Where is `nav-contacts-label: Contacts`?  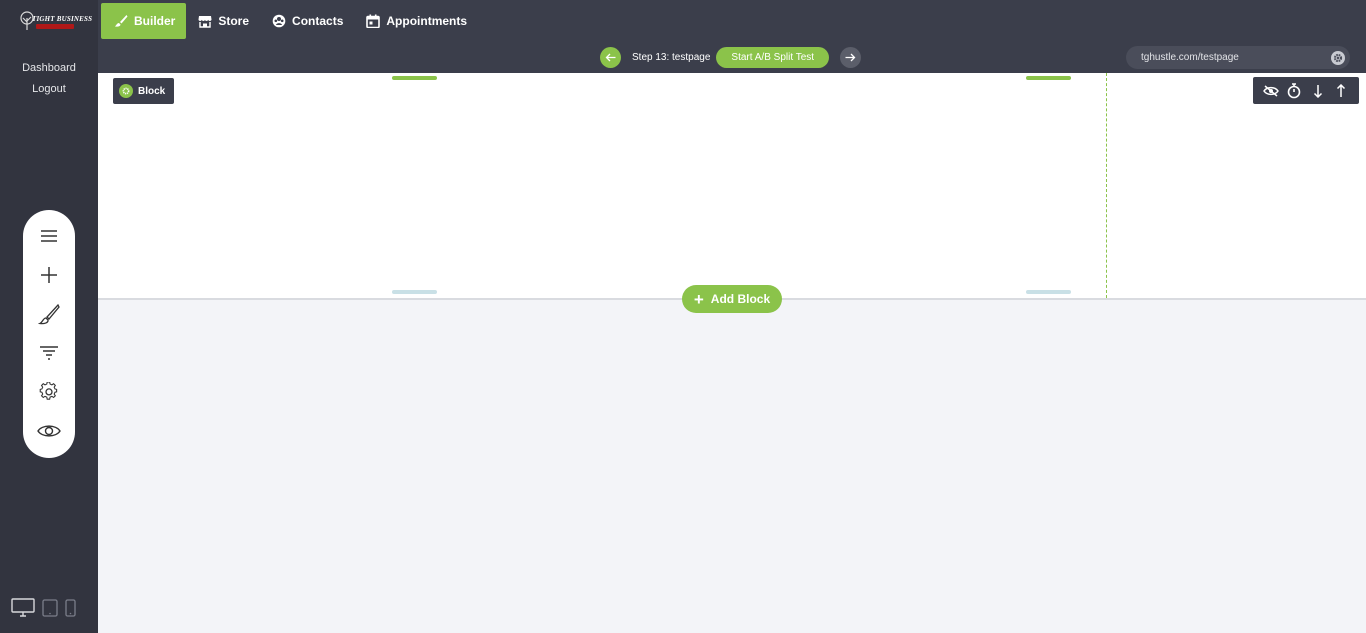
nav-contacts-label: Contacts is located at coordinates (318, 21).